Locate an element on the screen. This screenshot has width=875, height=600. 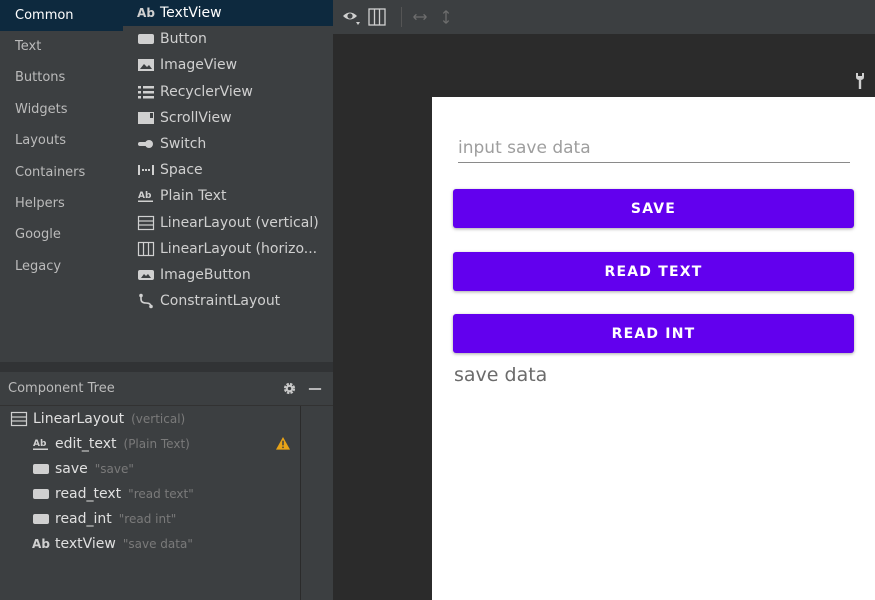
category-common: Common is located at coordinates (61, 15).